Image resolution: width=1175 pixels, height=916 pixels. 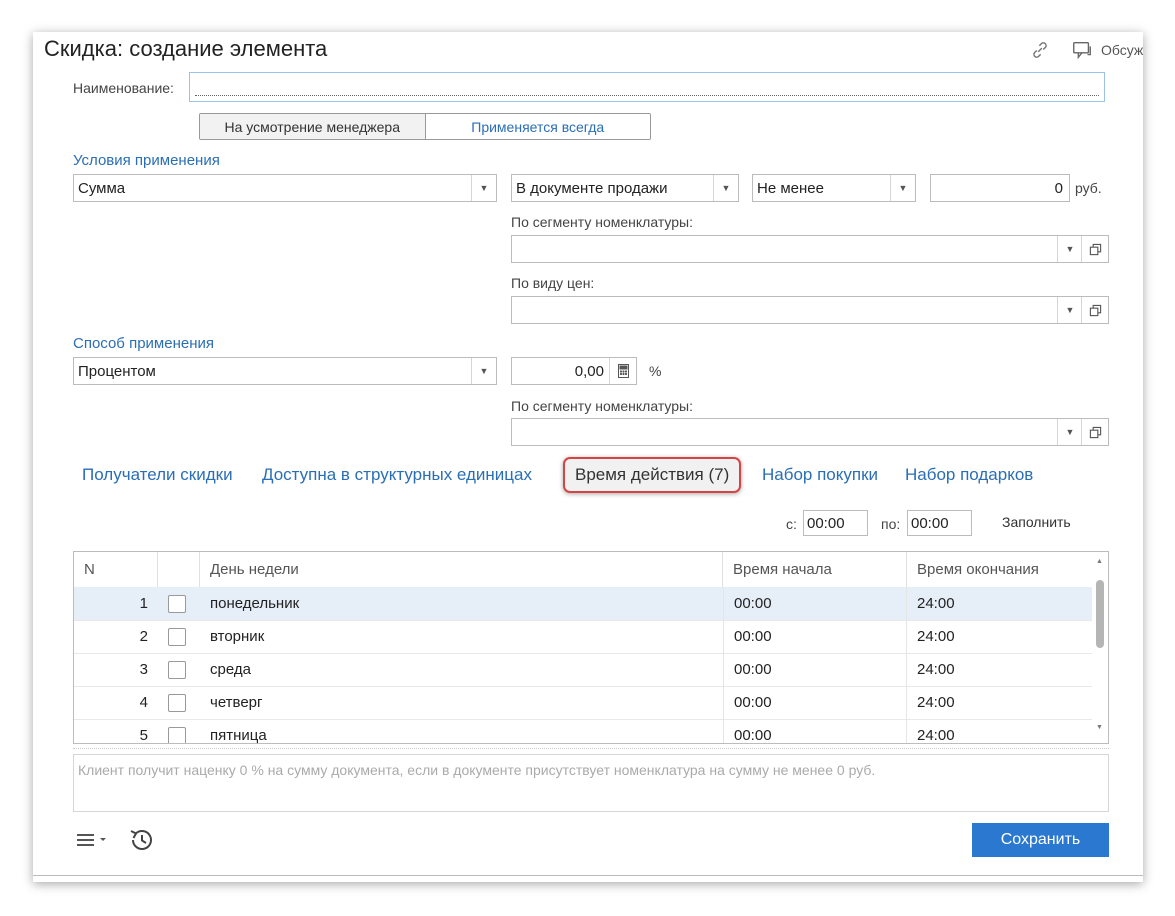 I want to click on table-row: 3 среда 00:00 24:00, so click(x=583, y=670).